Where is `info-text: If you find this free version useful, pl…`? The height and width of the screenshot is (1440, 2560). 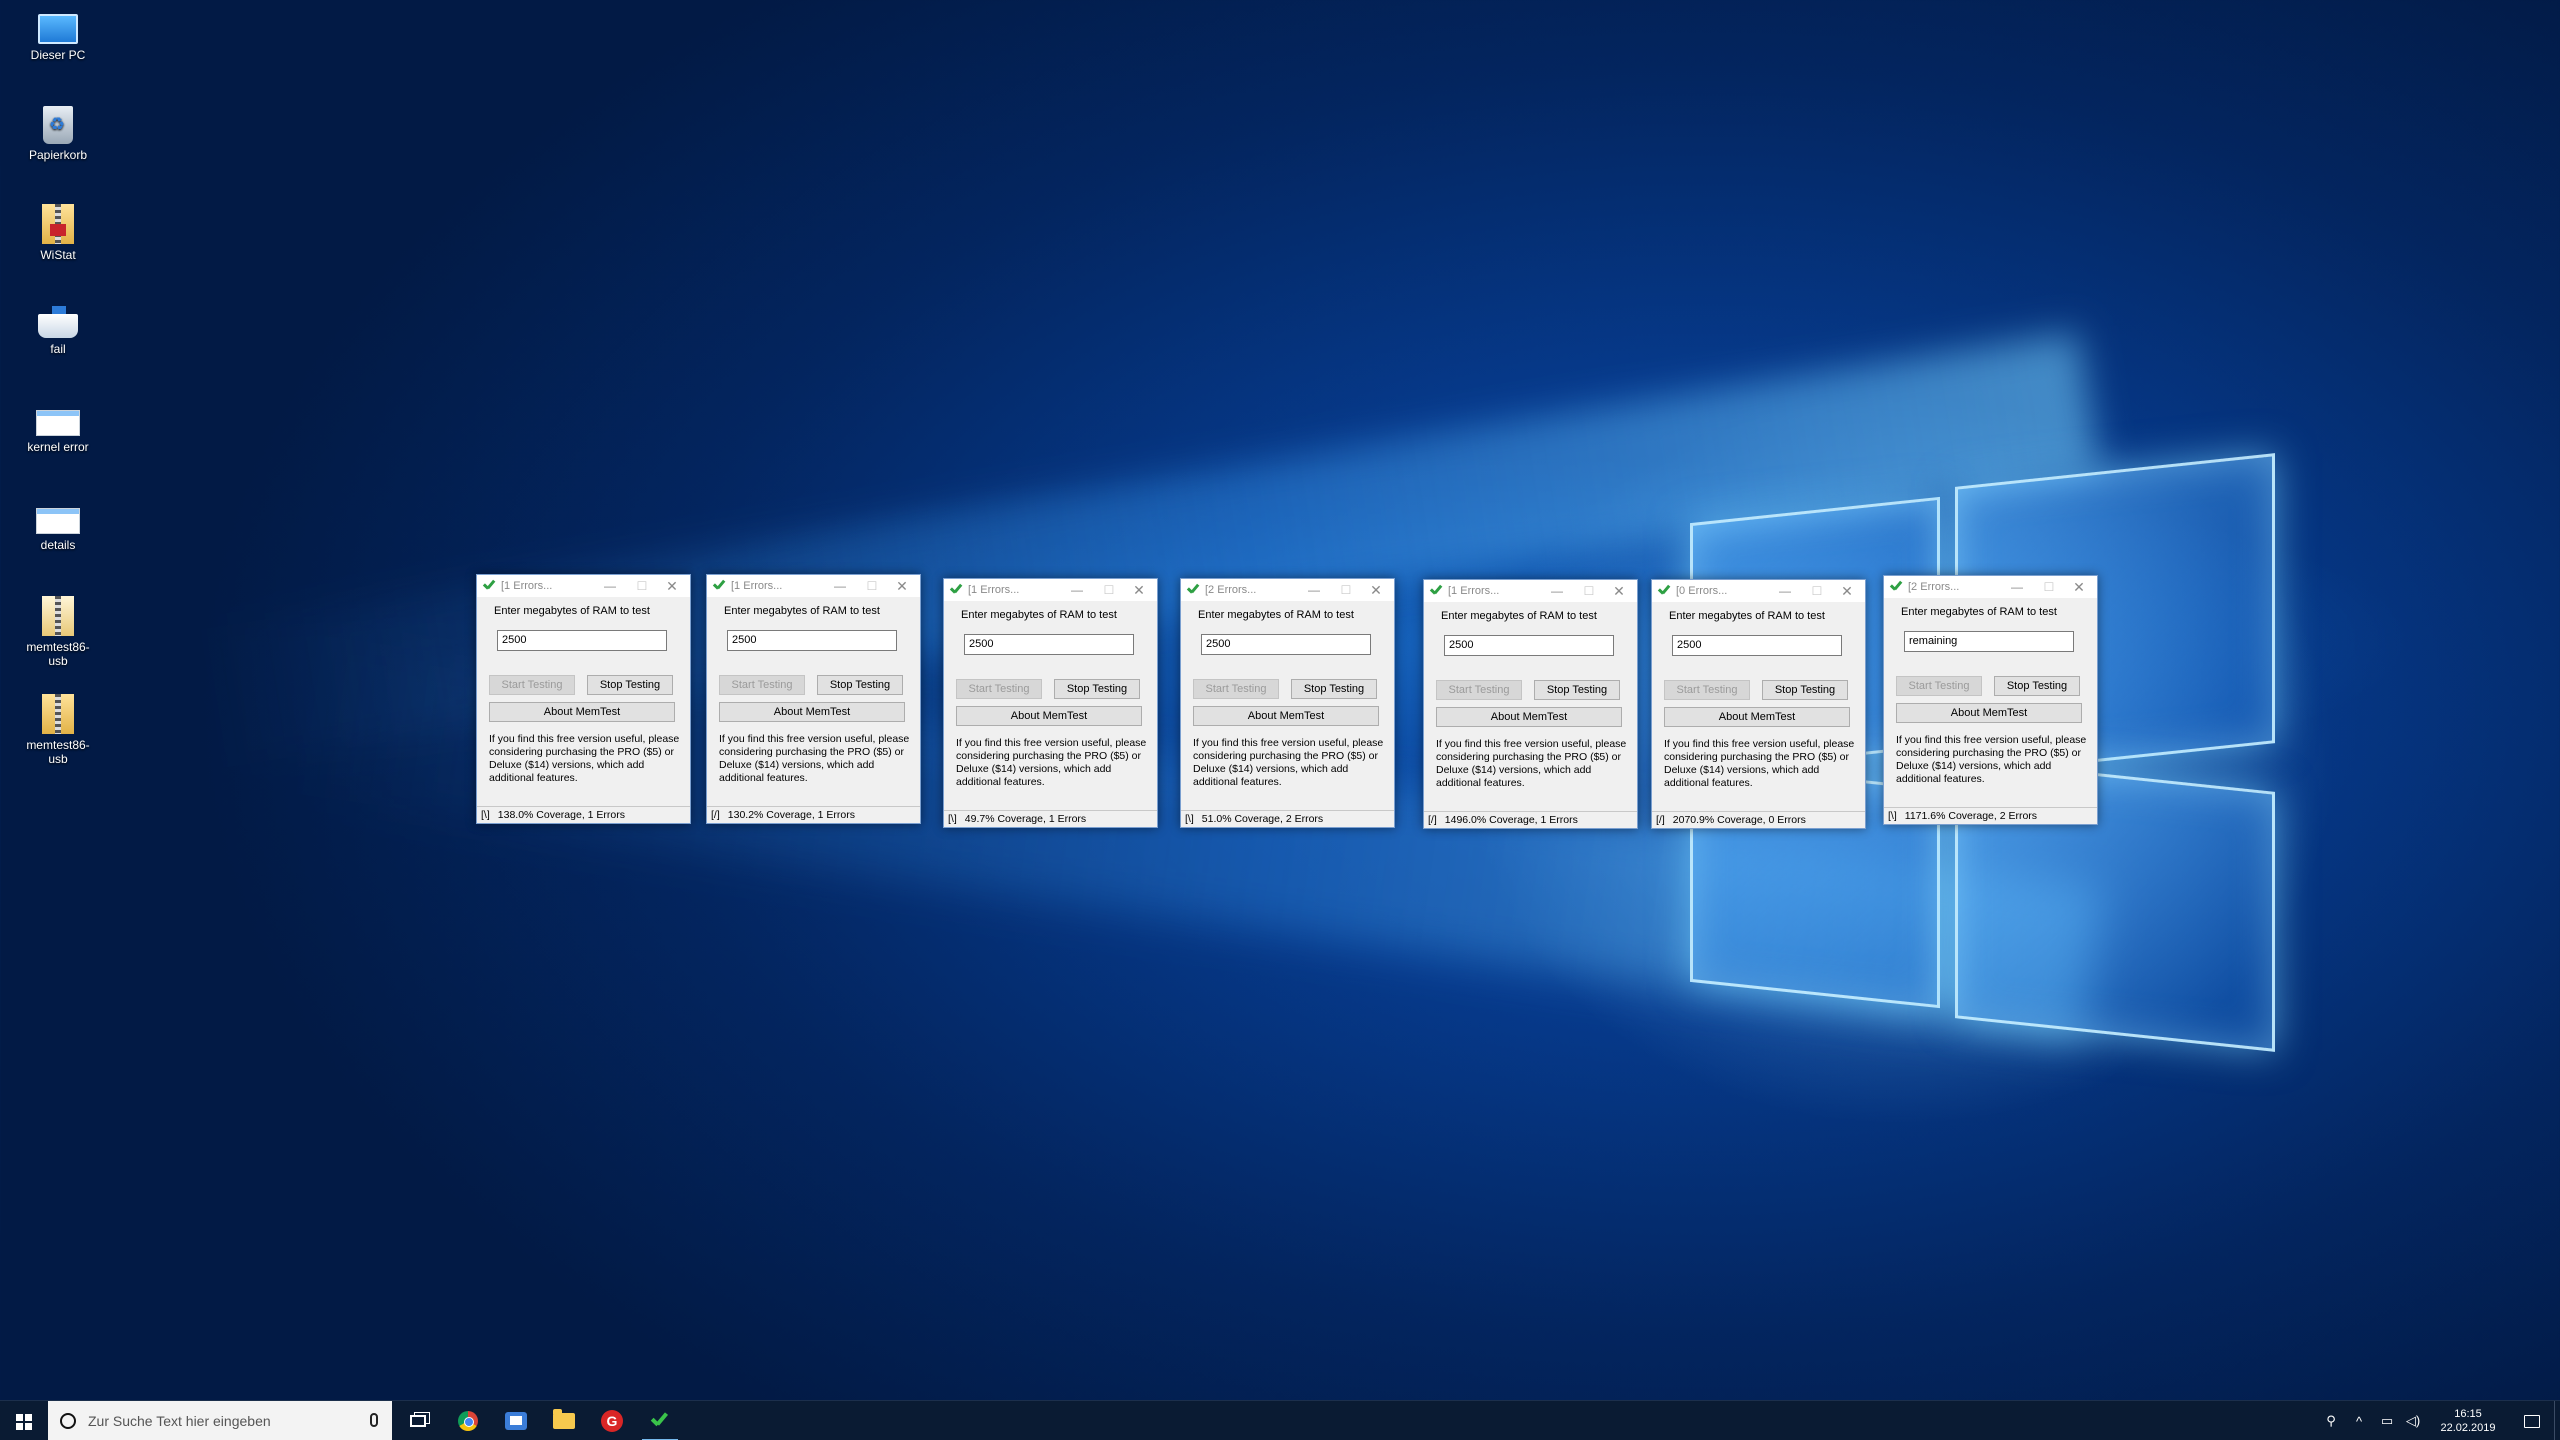
info-text: If you find this free version useful, pl… is located at coordinates (814, 758).